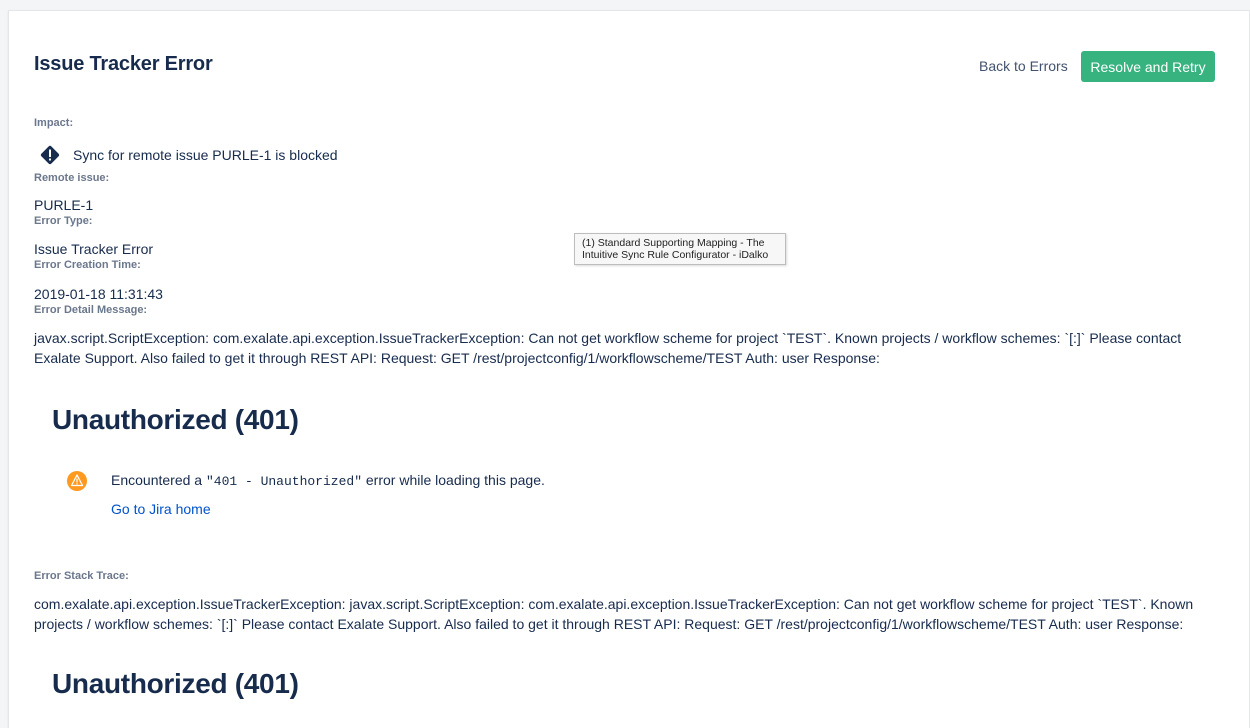 The image size is (1250, 728). What do you see at coordinates (81, 576) in the screenshot?
I see `stack-trace-label: Error Stack Trace:` at bounding box center [81, 576].